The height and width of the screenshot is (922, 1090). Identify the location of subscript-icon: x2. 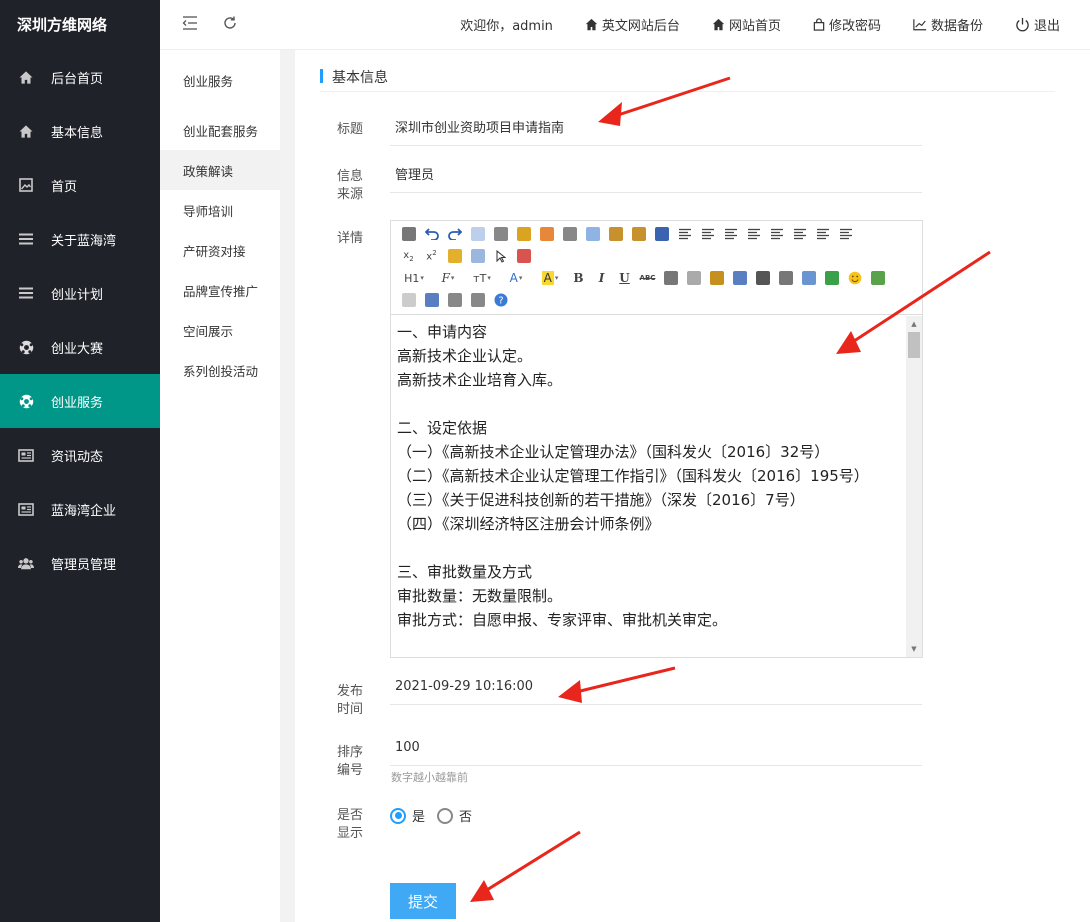
(408, 256).